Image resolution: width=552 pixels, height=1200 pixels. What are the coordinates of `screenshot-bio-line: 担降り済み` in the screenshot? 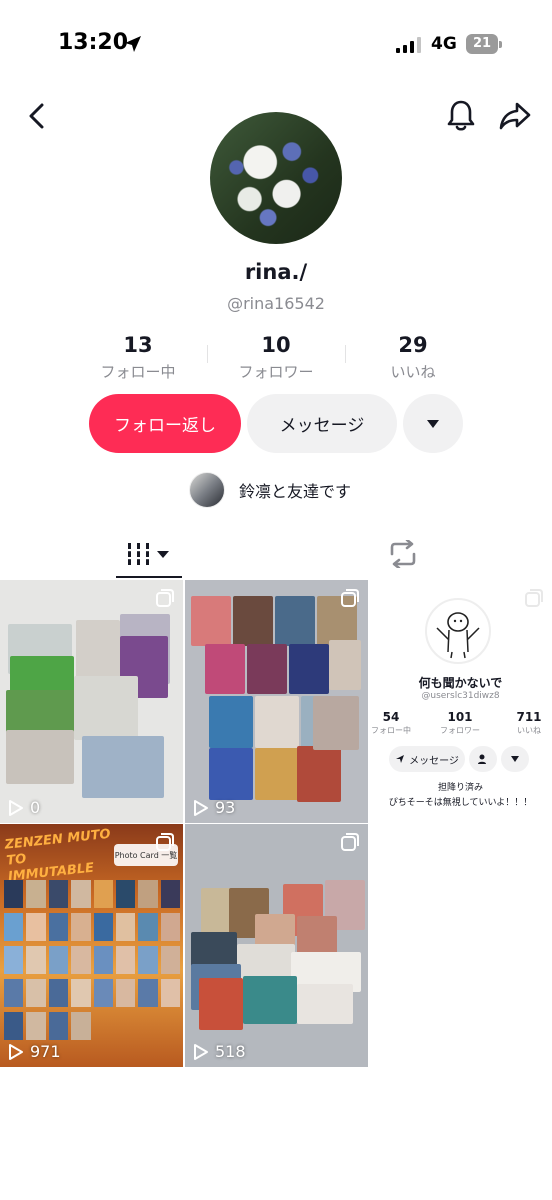 It's located at (460, 788).